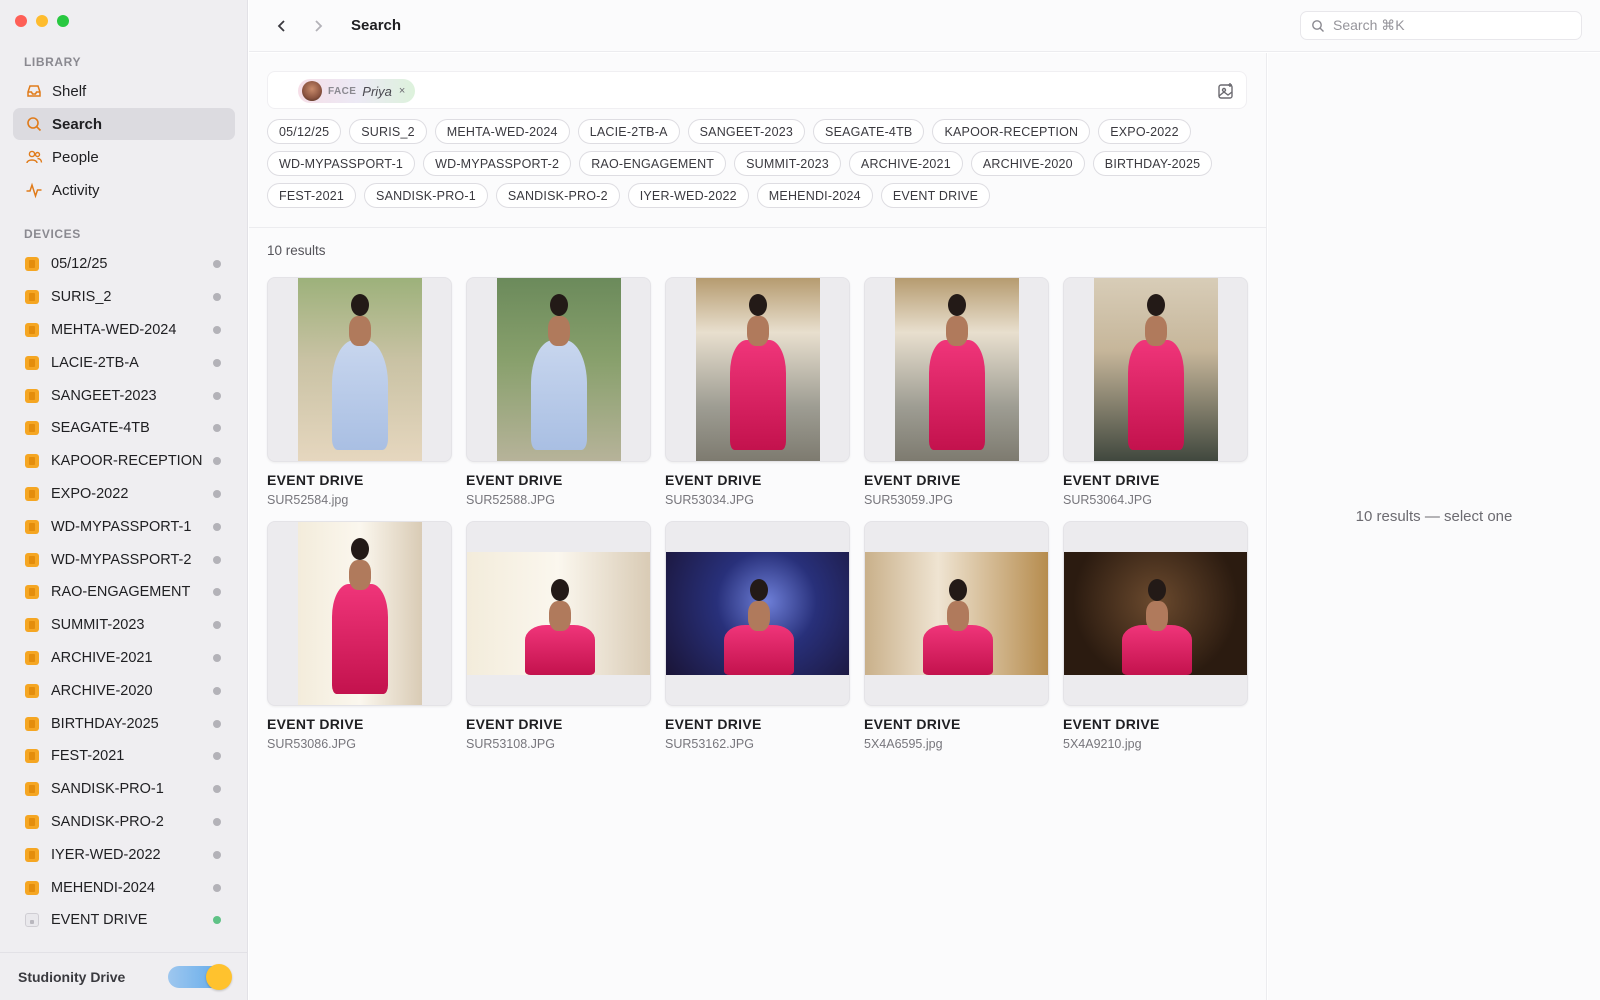  What do you see at coordinates (688, 195) in the screenshot?
I see `drive-filter-chip: IYER-WED-2022` at bounding box center [688, 195].